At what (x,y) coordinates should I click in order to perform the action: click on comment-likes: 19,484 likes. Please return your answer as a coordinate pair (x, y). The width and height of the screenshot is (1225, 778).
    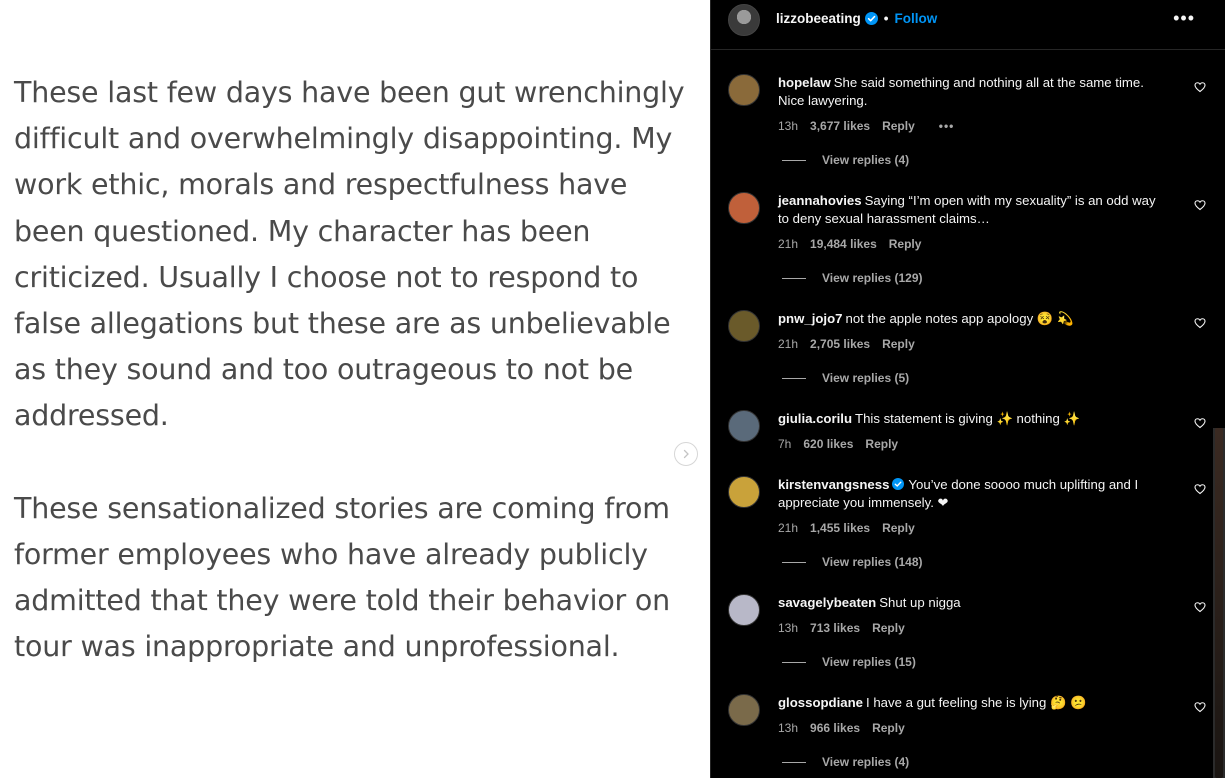
    Looking at the image, I should click on (843, 244).